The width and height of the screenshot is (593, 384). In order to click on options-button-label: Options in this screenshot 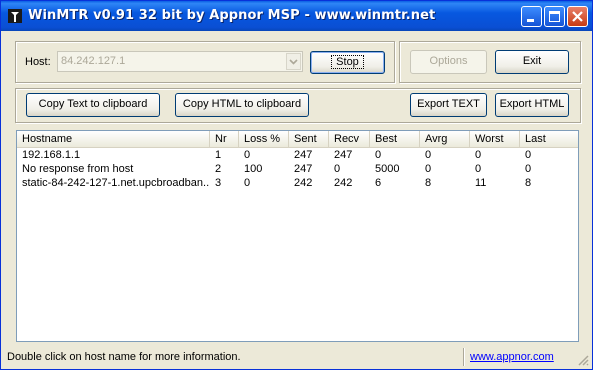, I will do `click(448, 61)`.